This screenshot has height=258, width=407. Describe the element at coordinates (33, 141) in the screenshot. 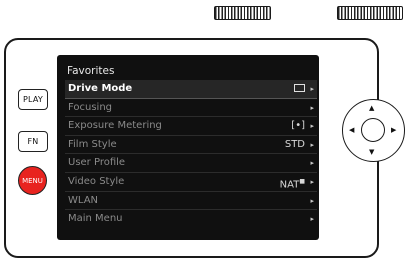

I see `fn-button: FN` at that location.